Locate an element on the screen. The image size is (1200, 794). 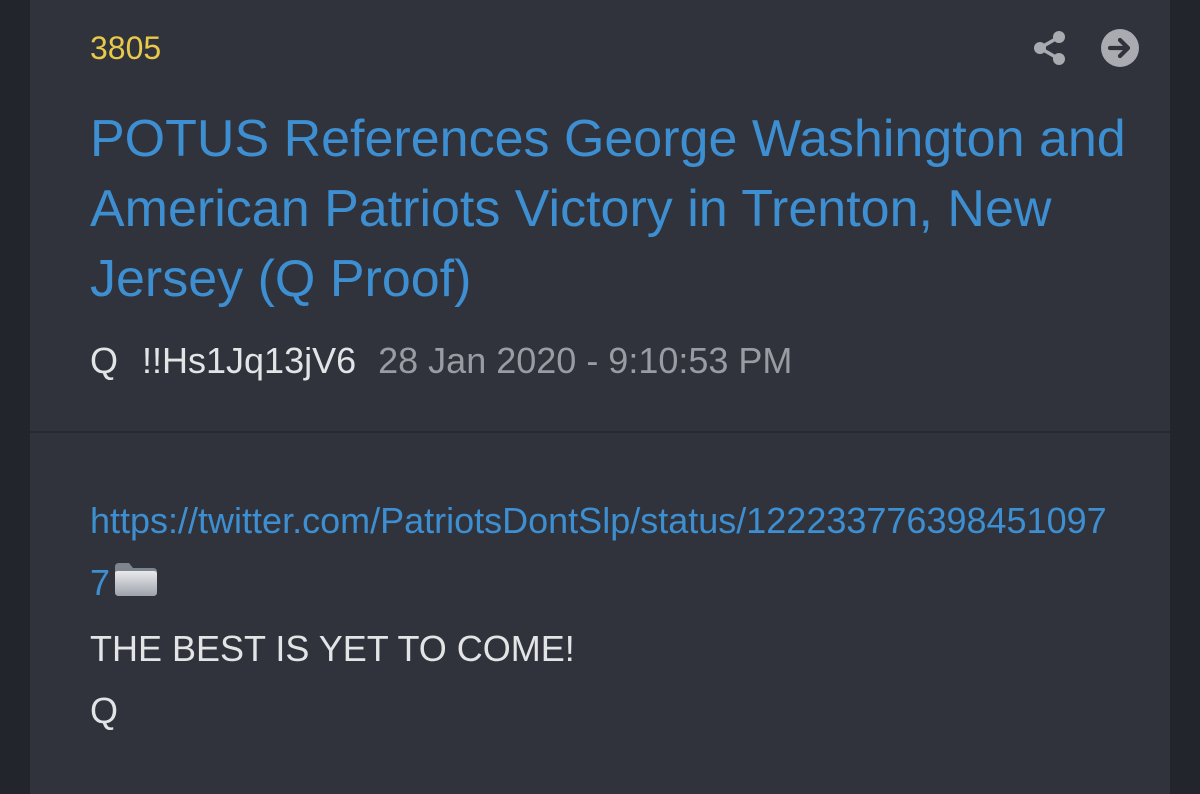
folder-icon is located at coordinates (136, 587).